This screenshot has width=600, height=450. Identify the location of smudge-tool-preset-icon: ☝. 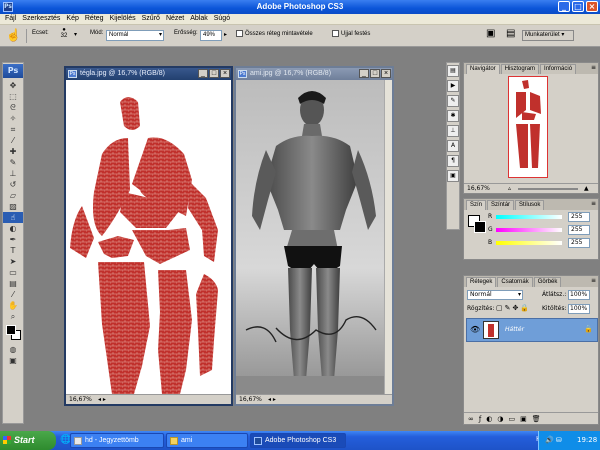
(13, 35).